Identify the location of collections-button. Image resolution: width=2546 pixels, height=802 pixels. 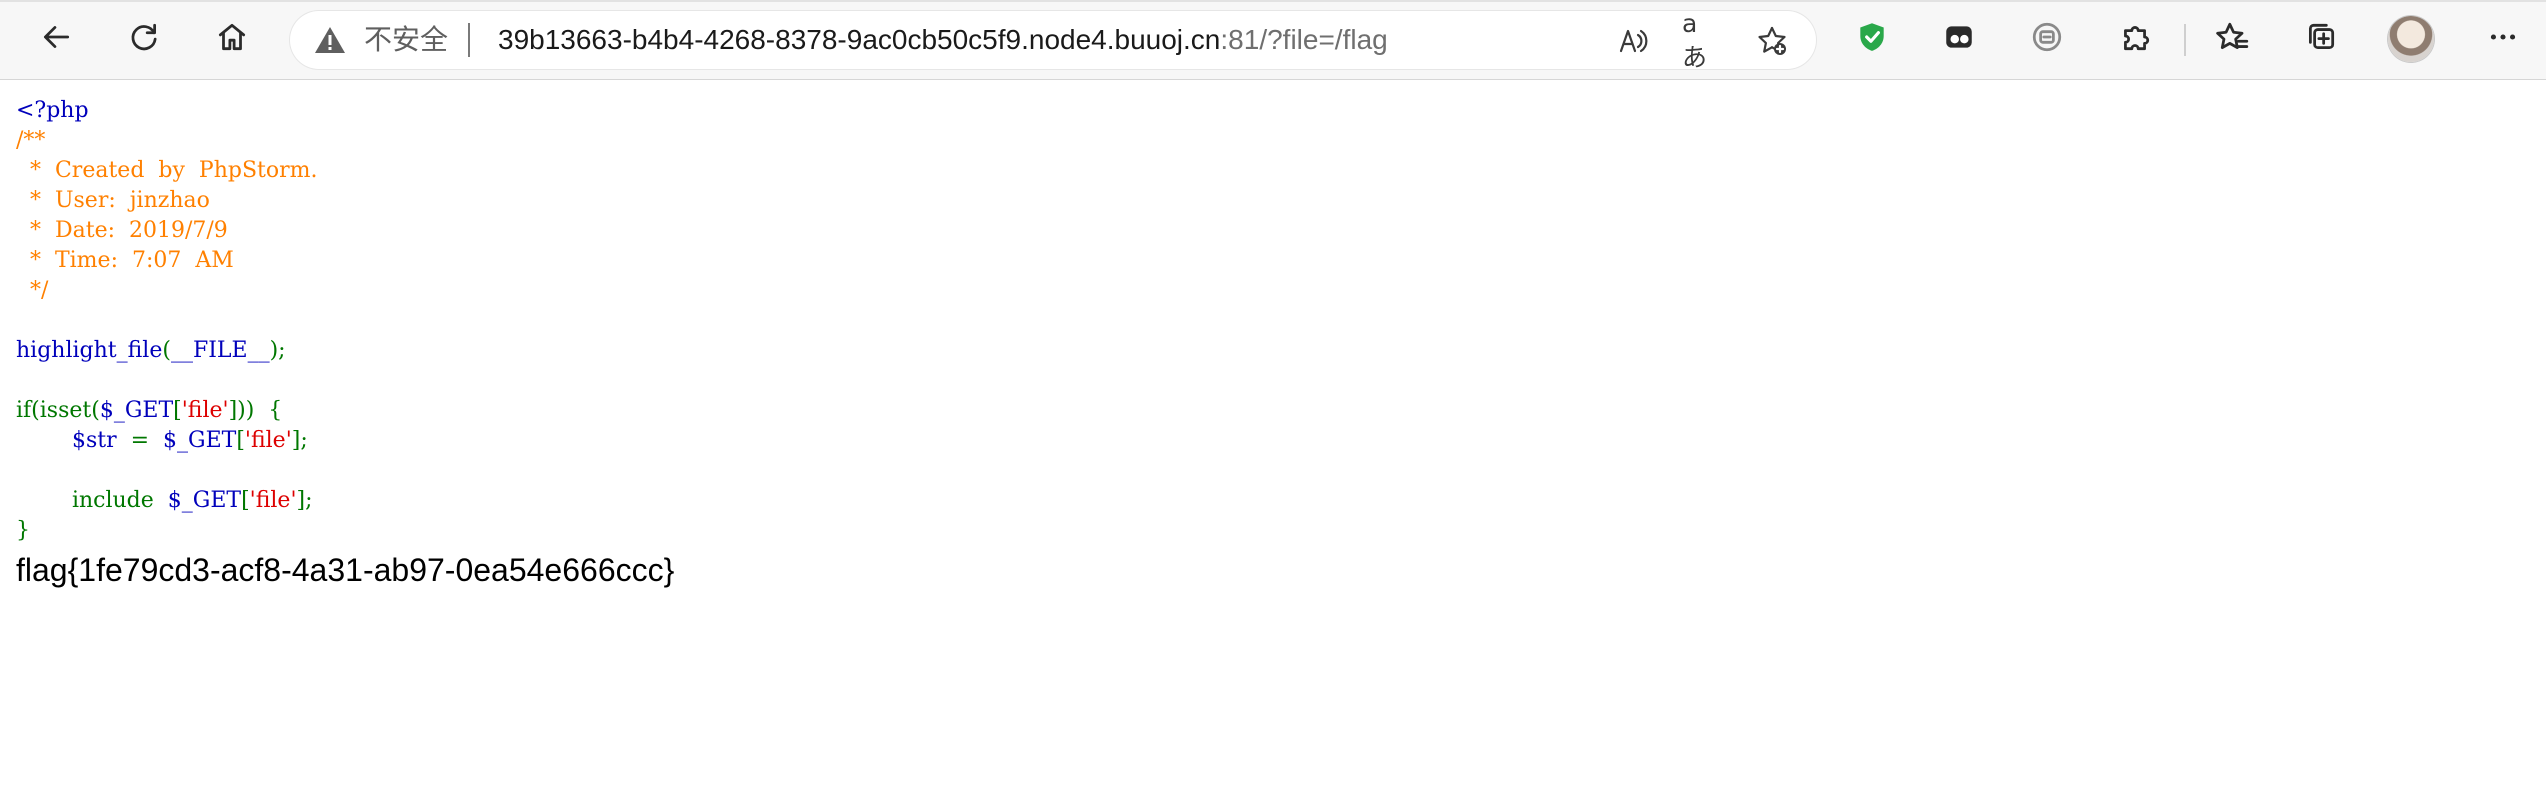
(2321, 39).